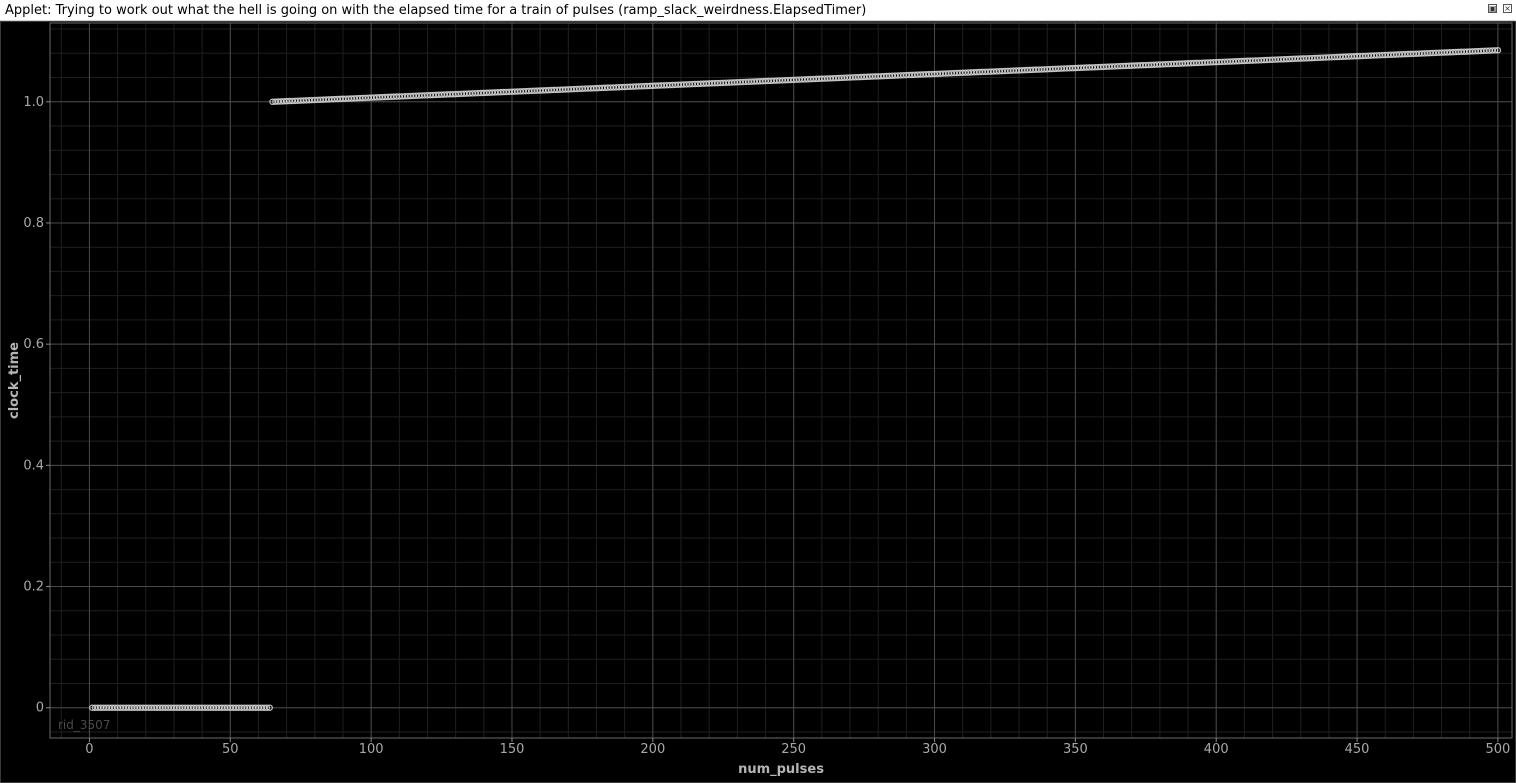  I want to click on x-axis-ticks: 0 50 100 150 200 250 300 350 400 450 500, so click(797, 747).